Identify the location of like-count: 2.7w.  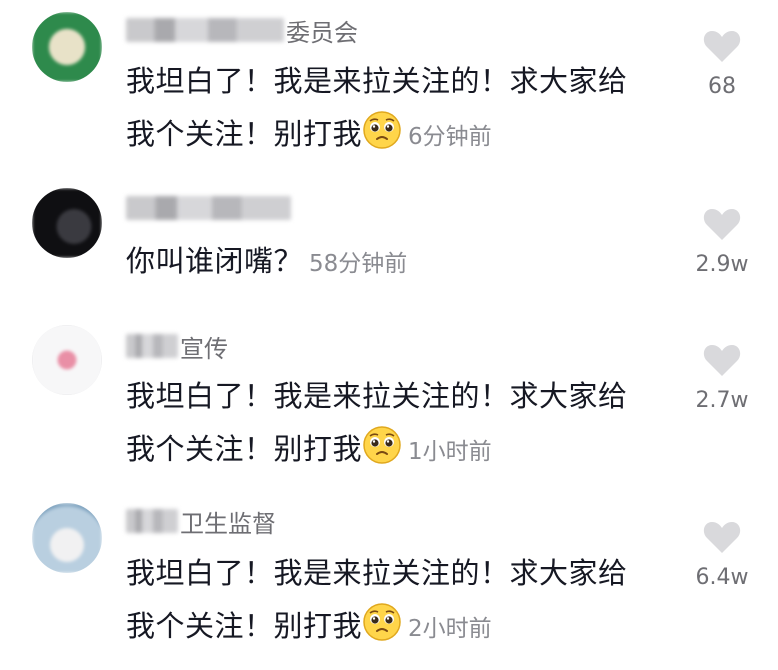
(722, 400).